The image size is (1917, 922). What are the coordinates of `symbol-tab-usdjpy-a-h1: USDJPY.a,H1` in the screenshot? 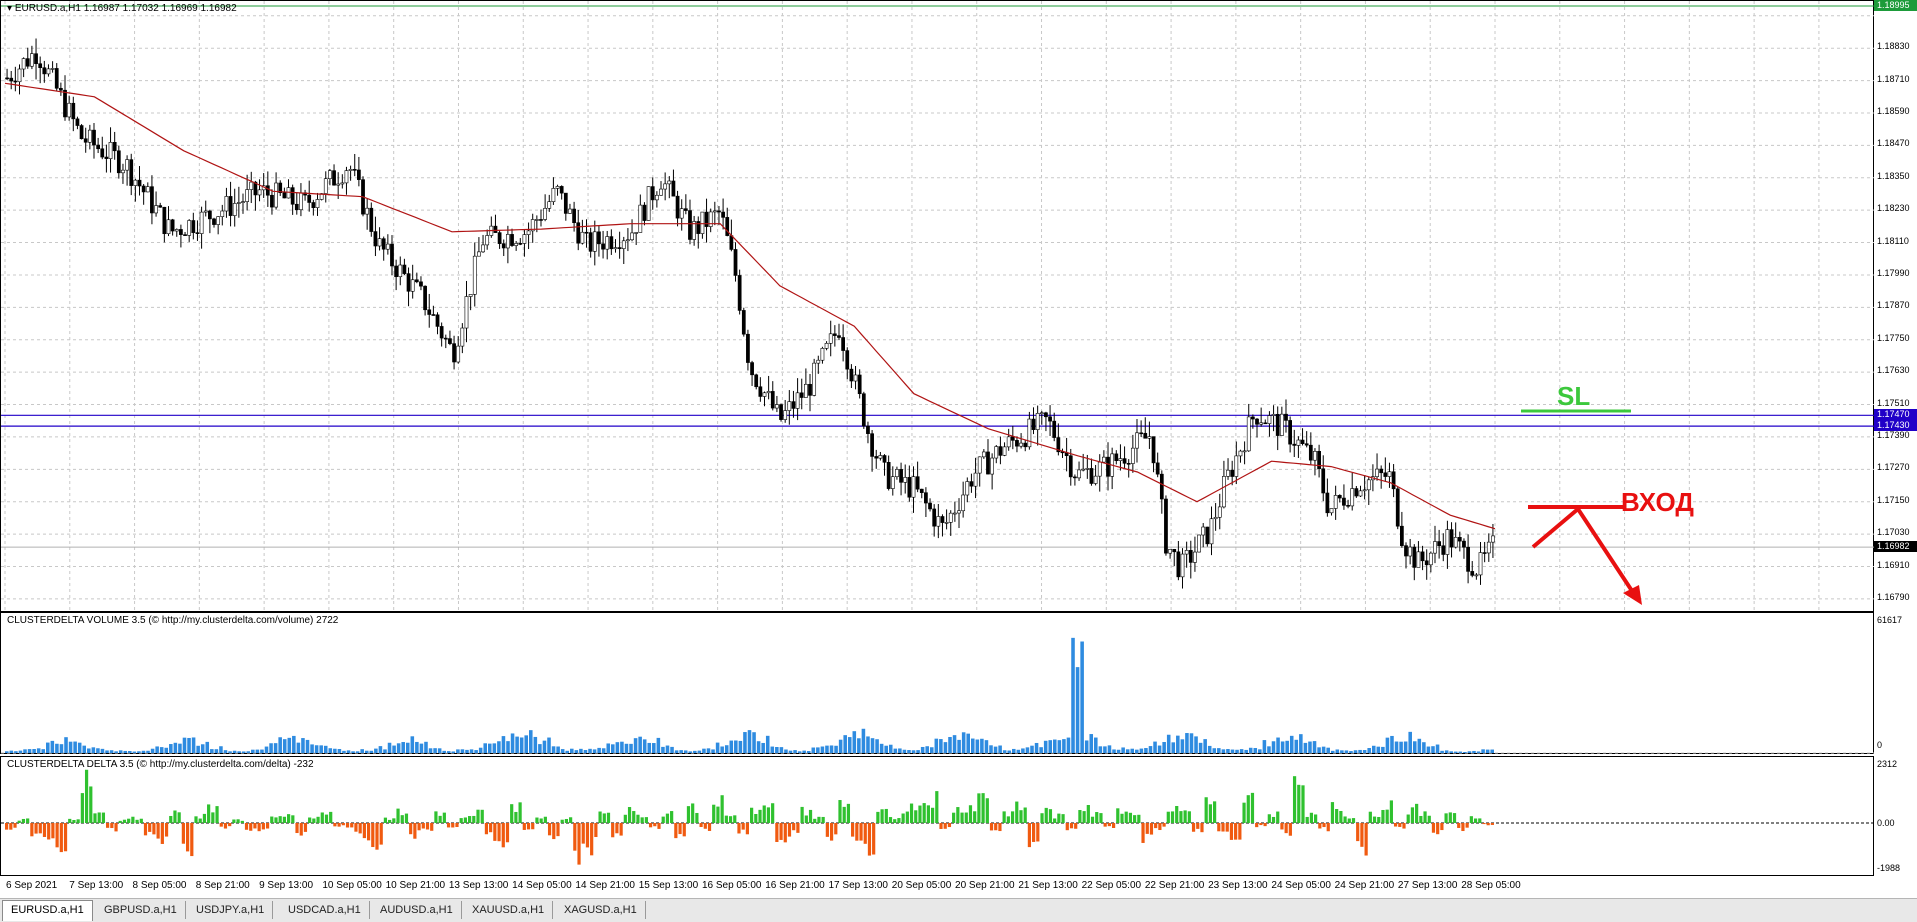 It's located at (231, 910).